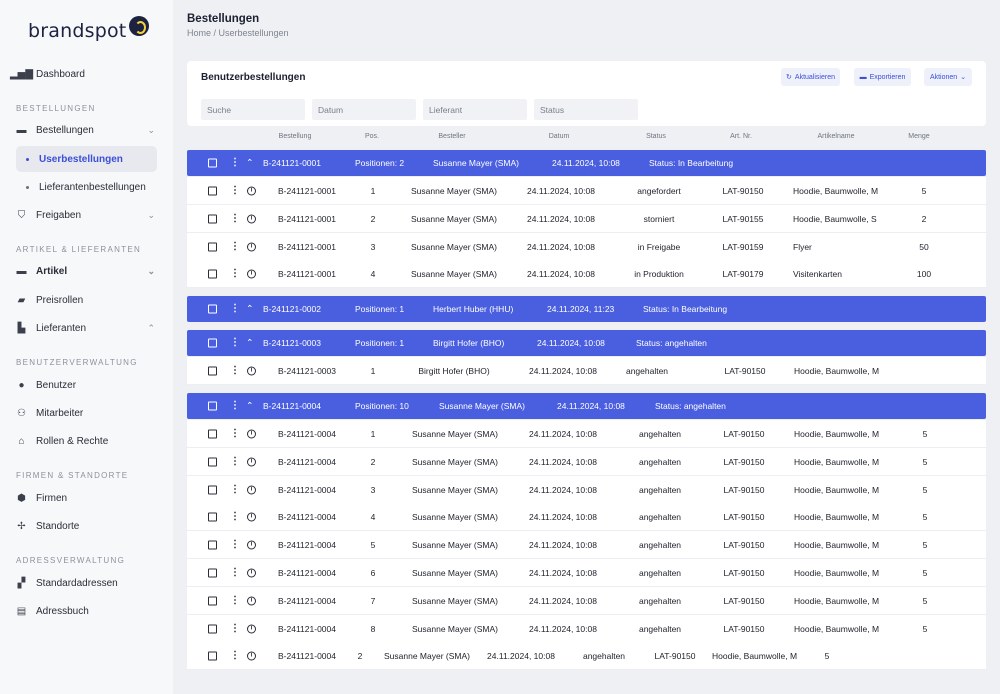 The width and height of the screenshot is (1000, 694). Describe the element at coordinates (86, 413) in the screenshot. I see `sidebar-item-mitarbeiter: ⚇ Mitarbeiter` at that location.